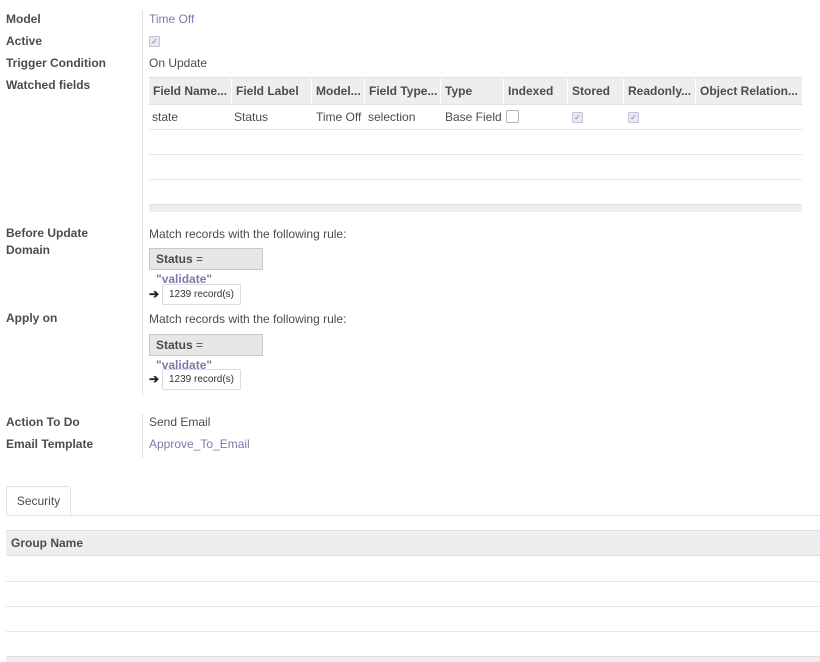 The image size is (820, 662). I want to click on apply-on-intro: Match records with the following rule:, so click(248, 319).